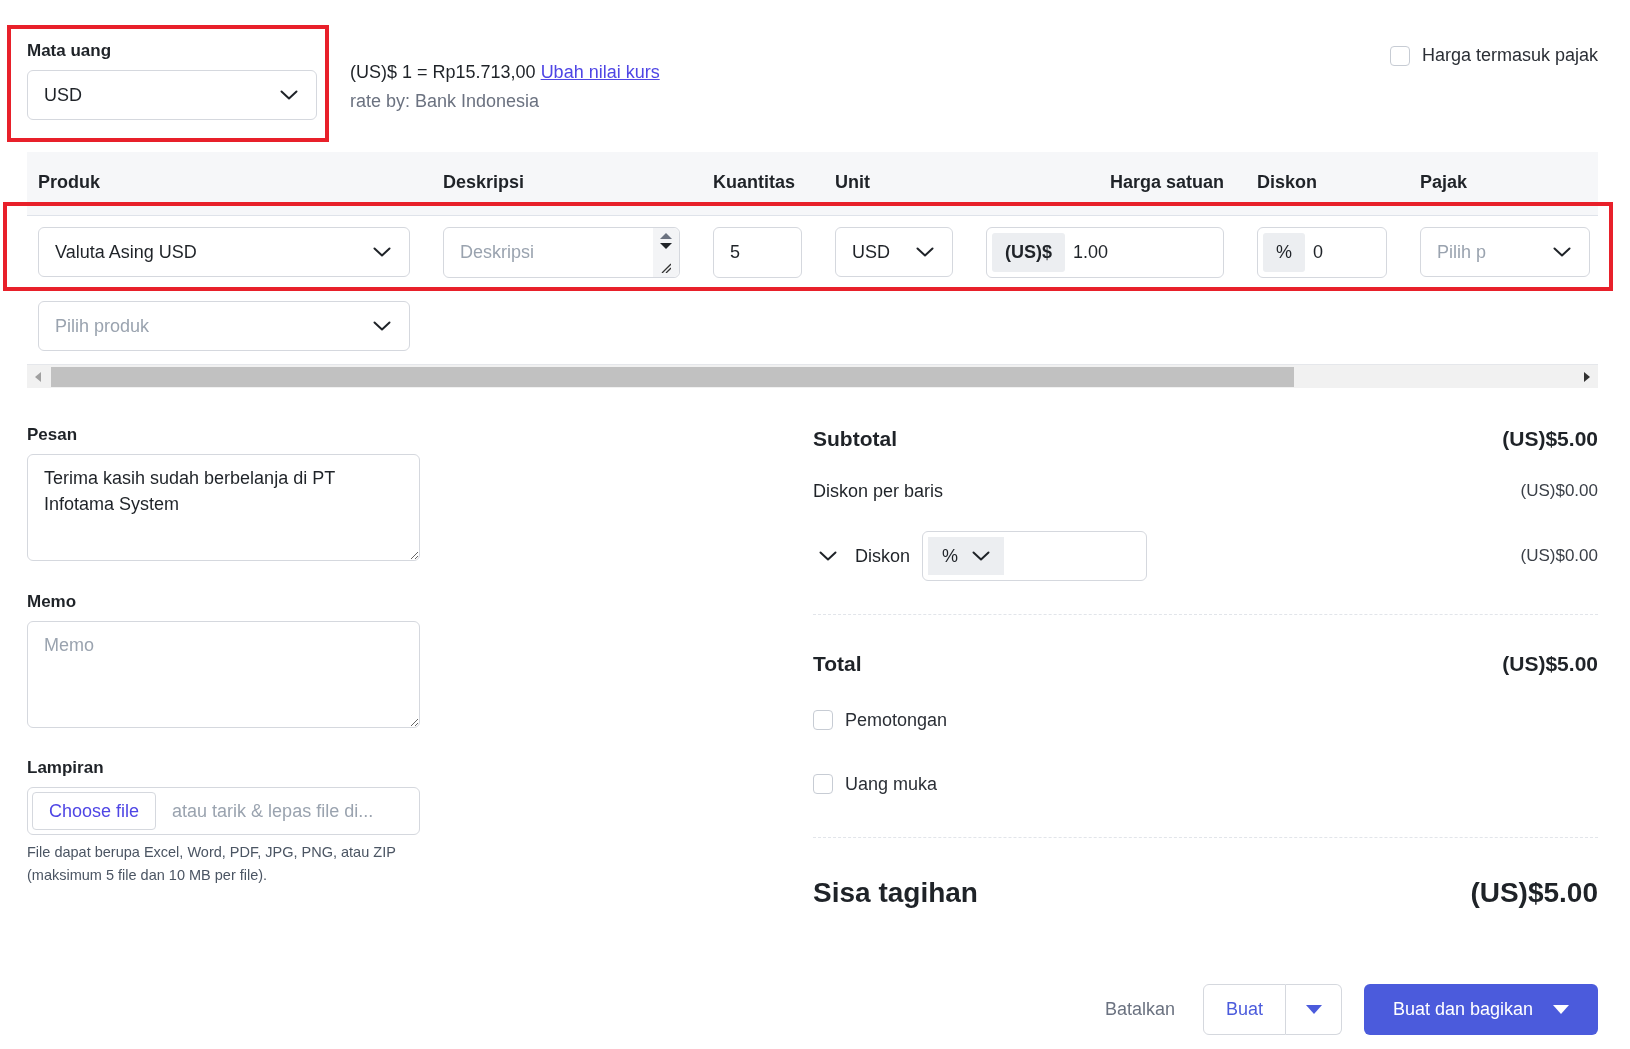 This screenshot has height=1049, width=1630. Describe the element at coordinates (484, 182) in the screenshot. I see `column-header: Deskripsi` at that location.